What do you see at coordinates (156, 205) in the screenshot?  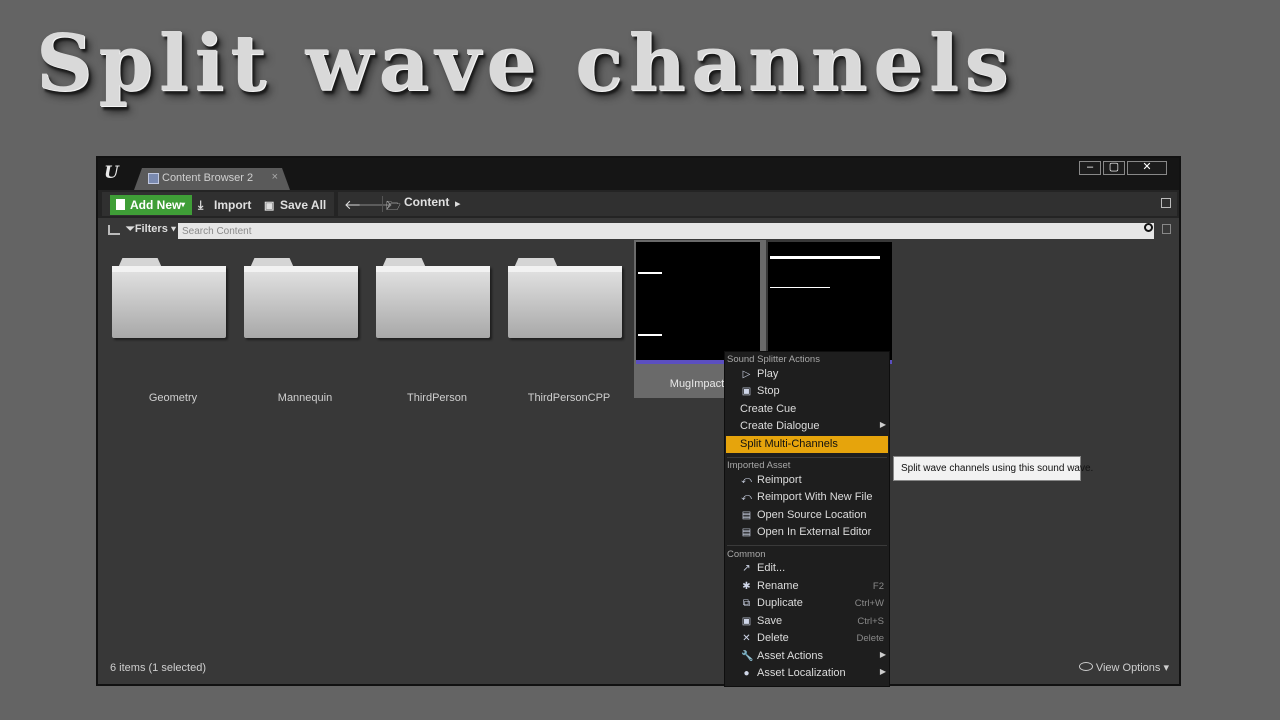 I see `add-new-label: Add New` at bounding box center [156, 205].